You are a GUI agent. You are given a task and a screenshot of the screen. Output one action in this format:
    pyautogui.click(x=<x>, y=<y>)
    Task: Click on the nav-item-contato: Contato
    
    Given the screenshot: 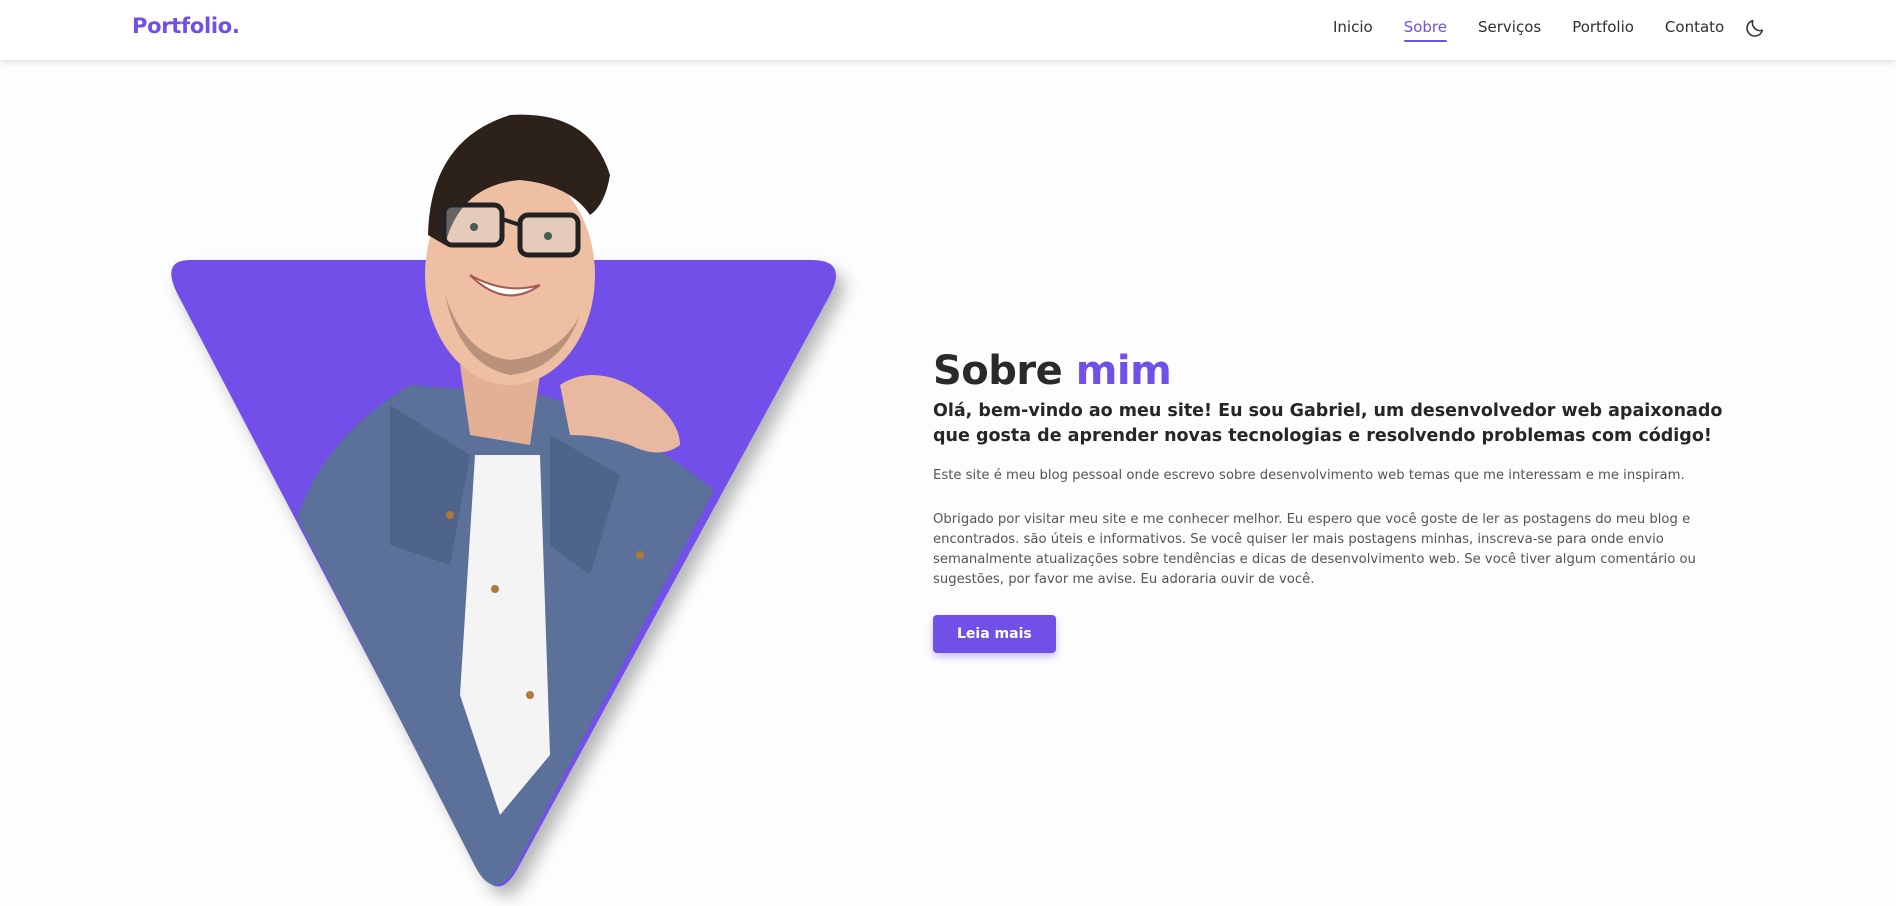 What is the action you would take?
    pyautogui.click(x=1694, y=30)
    